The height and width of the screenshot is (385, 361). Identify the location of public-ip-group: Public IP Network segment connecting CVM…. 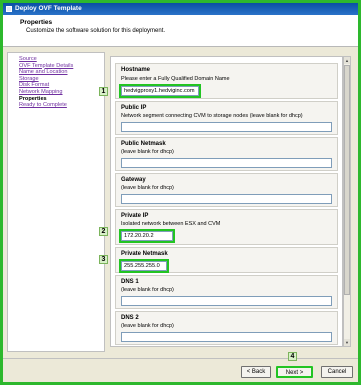
(226, 118).